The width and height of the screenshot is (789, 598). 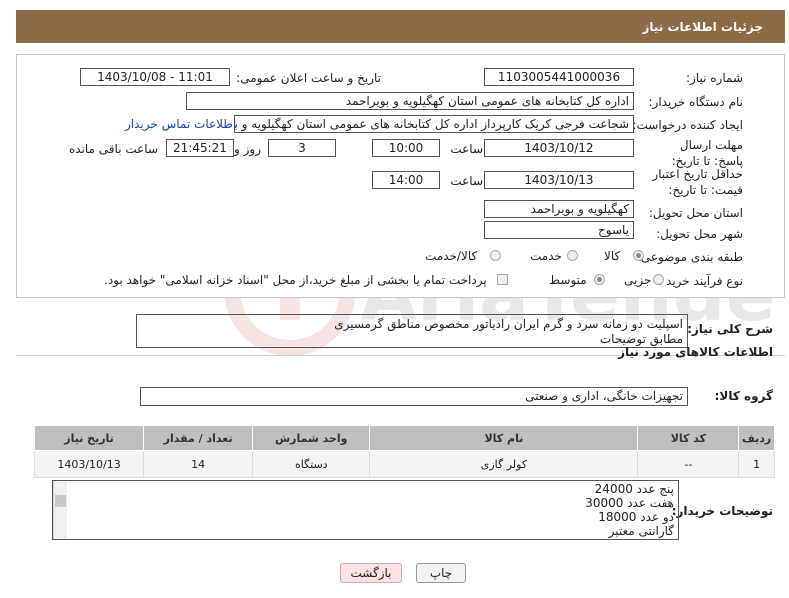 I want to click on deadline-date-field: 1403/10/12, so click(x=559, y=148).